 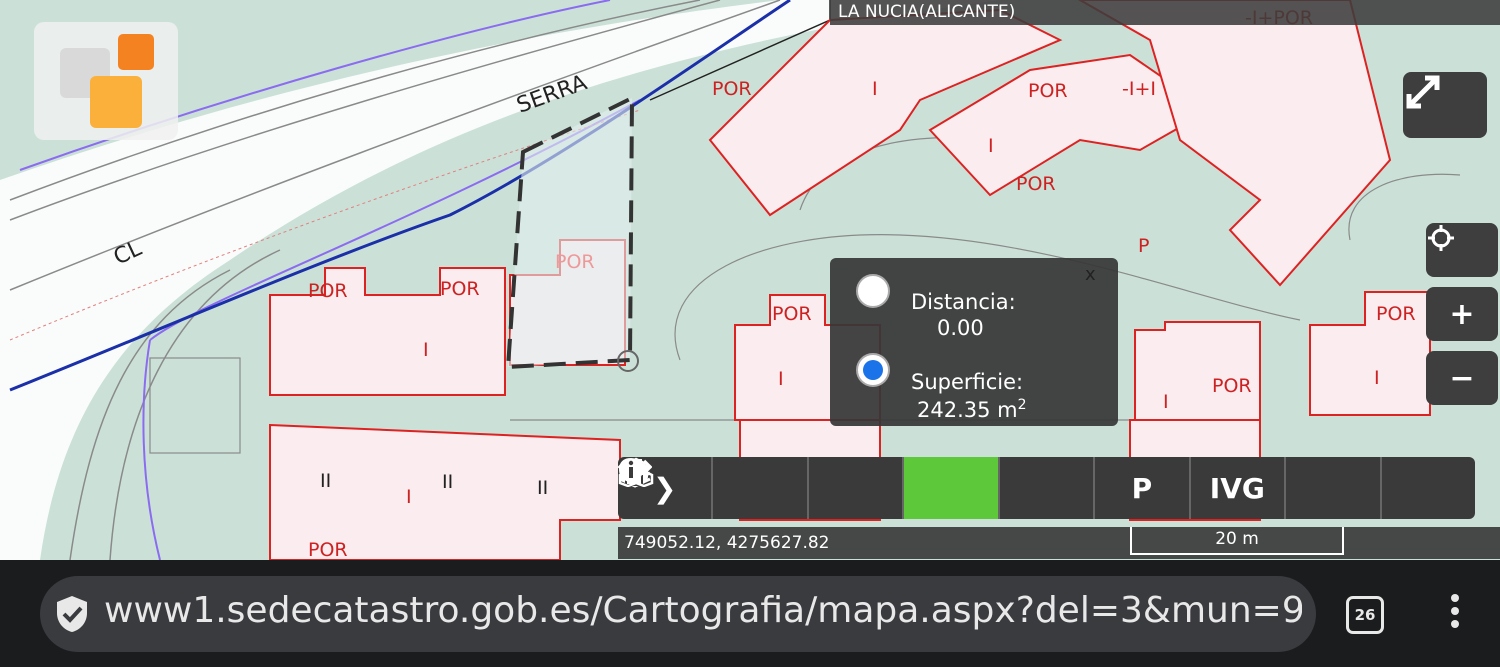 I want to click on boundary-line, so click(x=151, y=449).